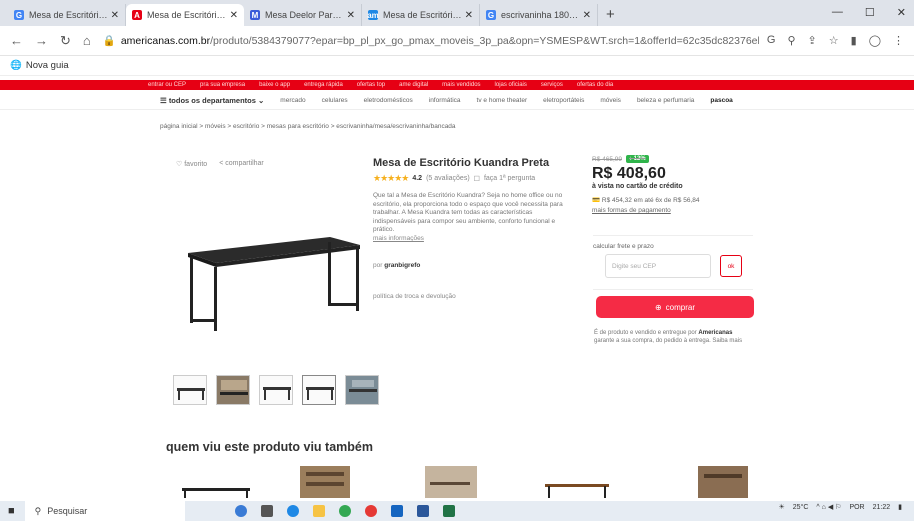 The width and height of the screenshot is (914, 521). What do you see at coordinates (396, 511) in the screenshot?
I see `store-icon` at bounding box center [396, 511].